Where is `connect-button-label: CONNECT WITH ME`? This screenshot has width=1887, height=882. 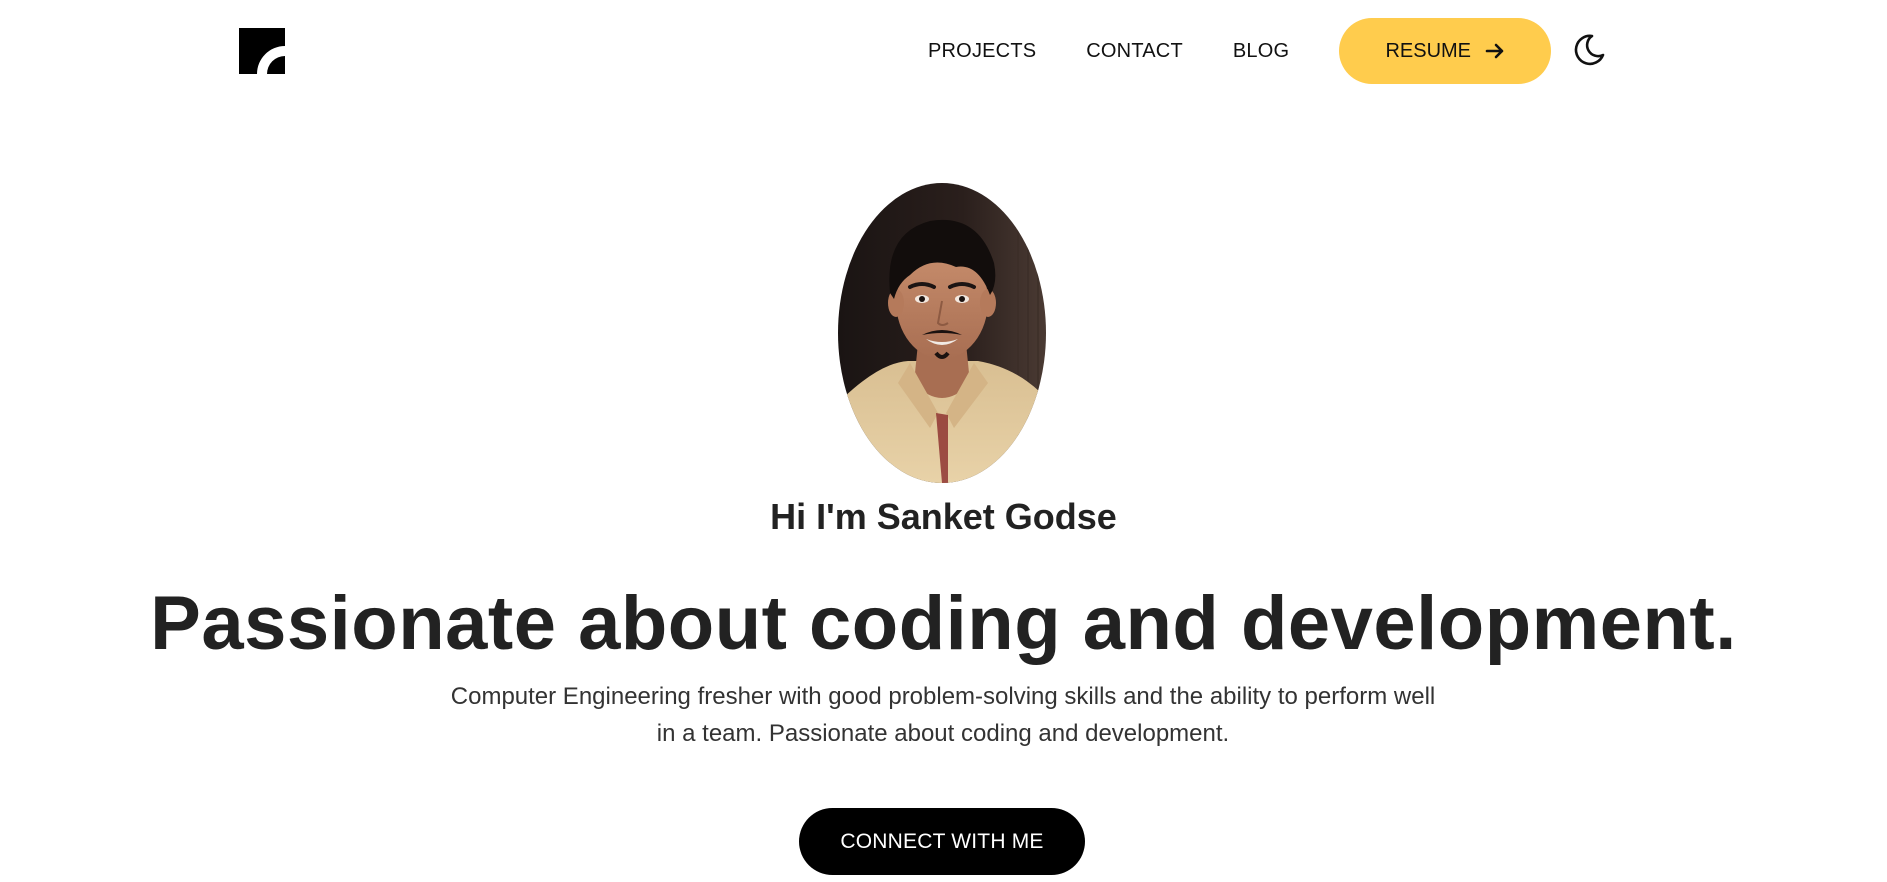 connect-button-label: CONNECT WITH ME is located at coordinates (942, 841).